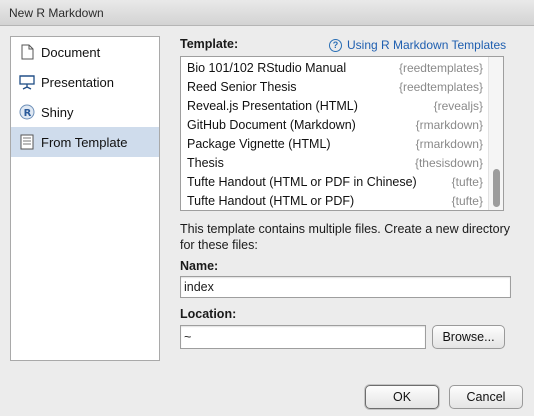 The width and height of the screenshot is (534, 416). I want to click on sidebar-item-label: From Template, so click(84, 142).